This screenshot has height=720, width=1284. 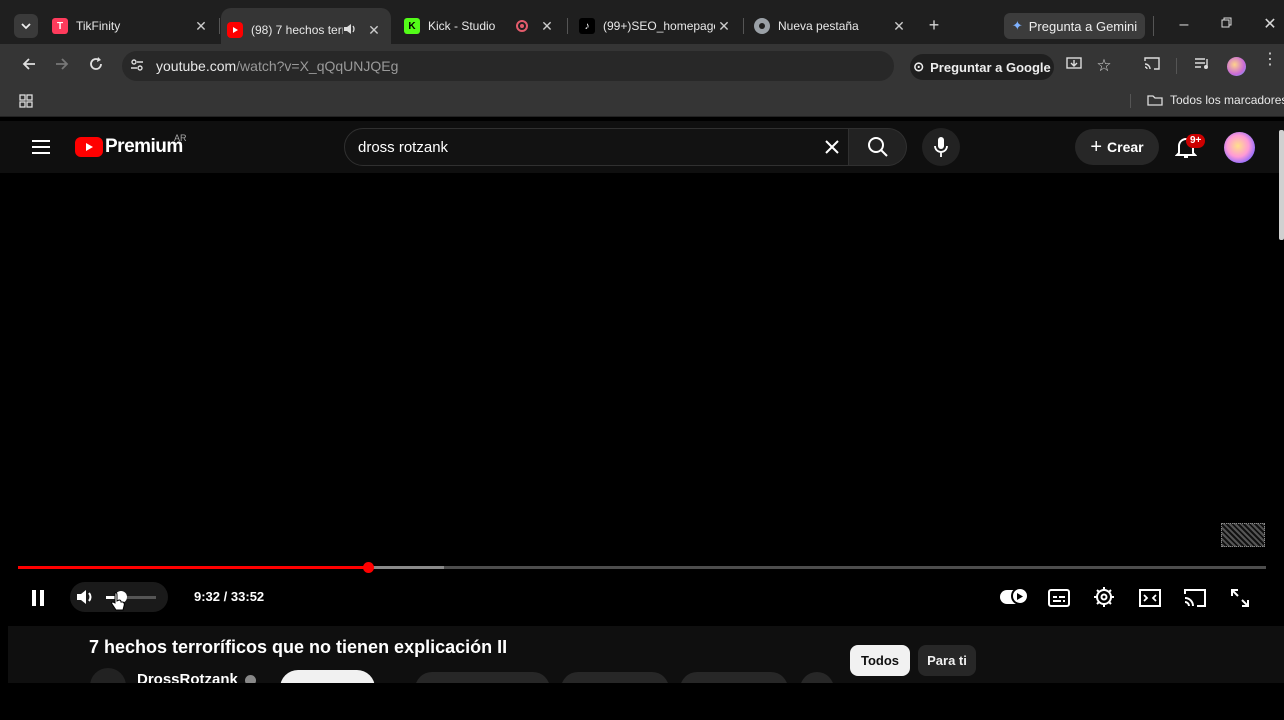 I want to click on tikfinity-favicon-icon: T, so click(x=60, y=26).